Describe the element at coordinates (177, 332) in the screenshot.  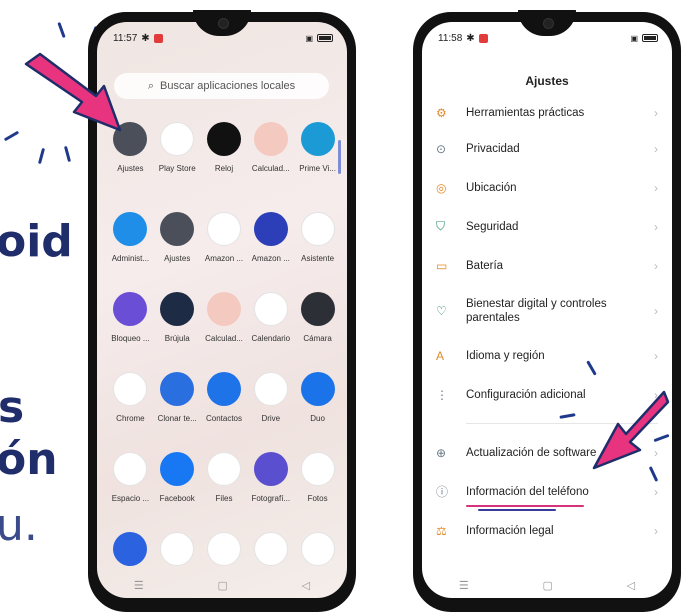
I see `app-tile: Brújula` at that location.